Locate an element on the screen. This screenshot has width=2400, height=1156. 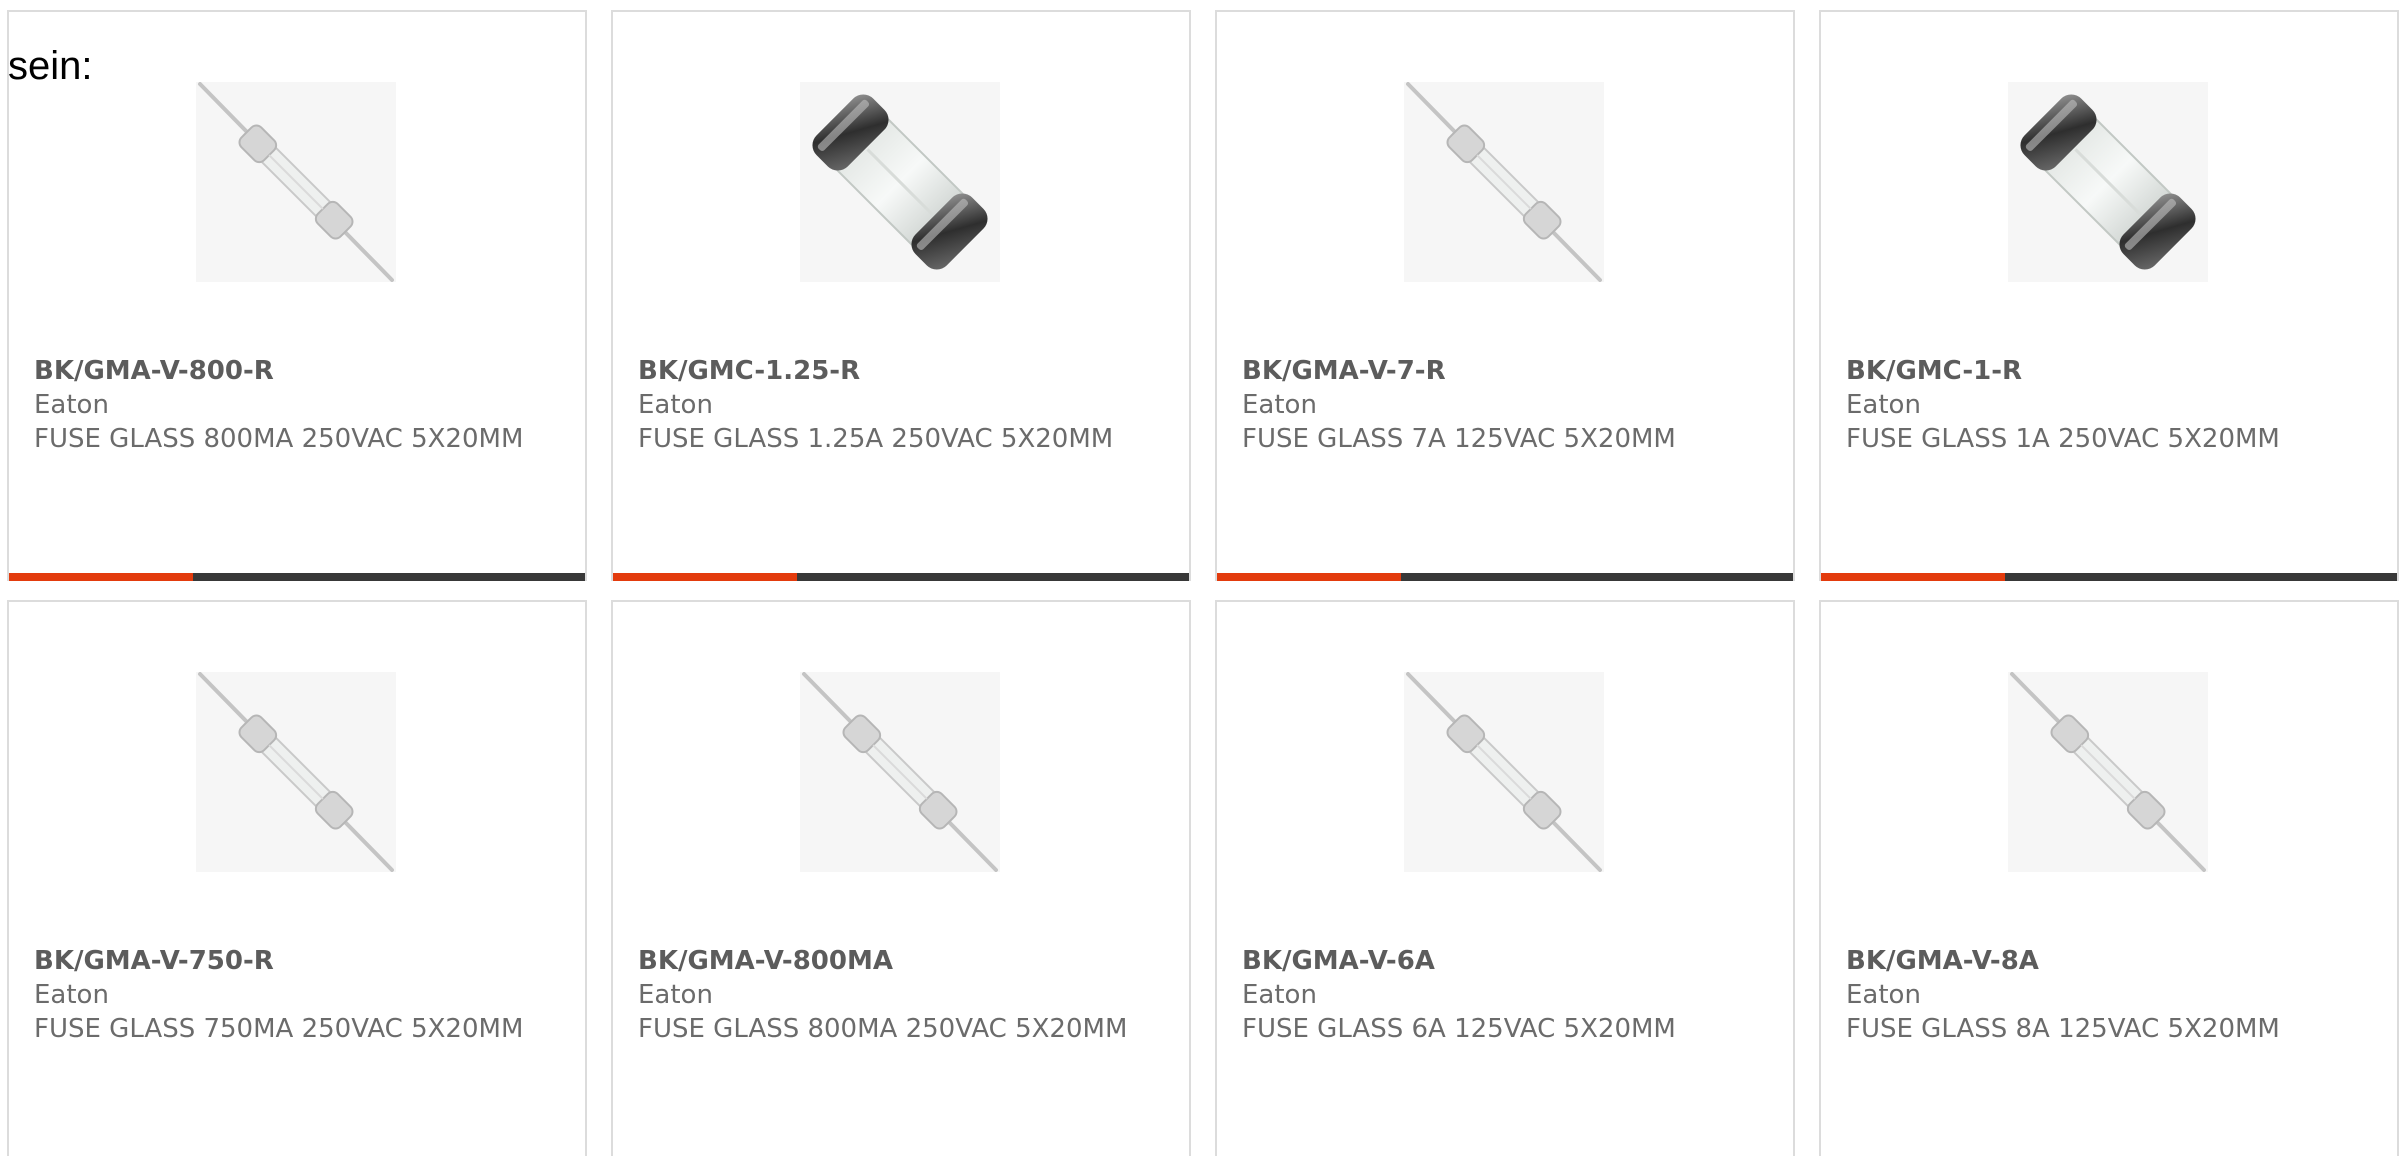
product-part-number: BK/GMA-V-6A is located at coordinates (1338, 961).